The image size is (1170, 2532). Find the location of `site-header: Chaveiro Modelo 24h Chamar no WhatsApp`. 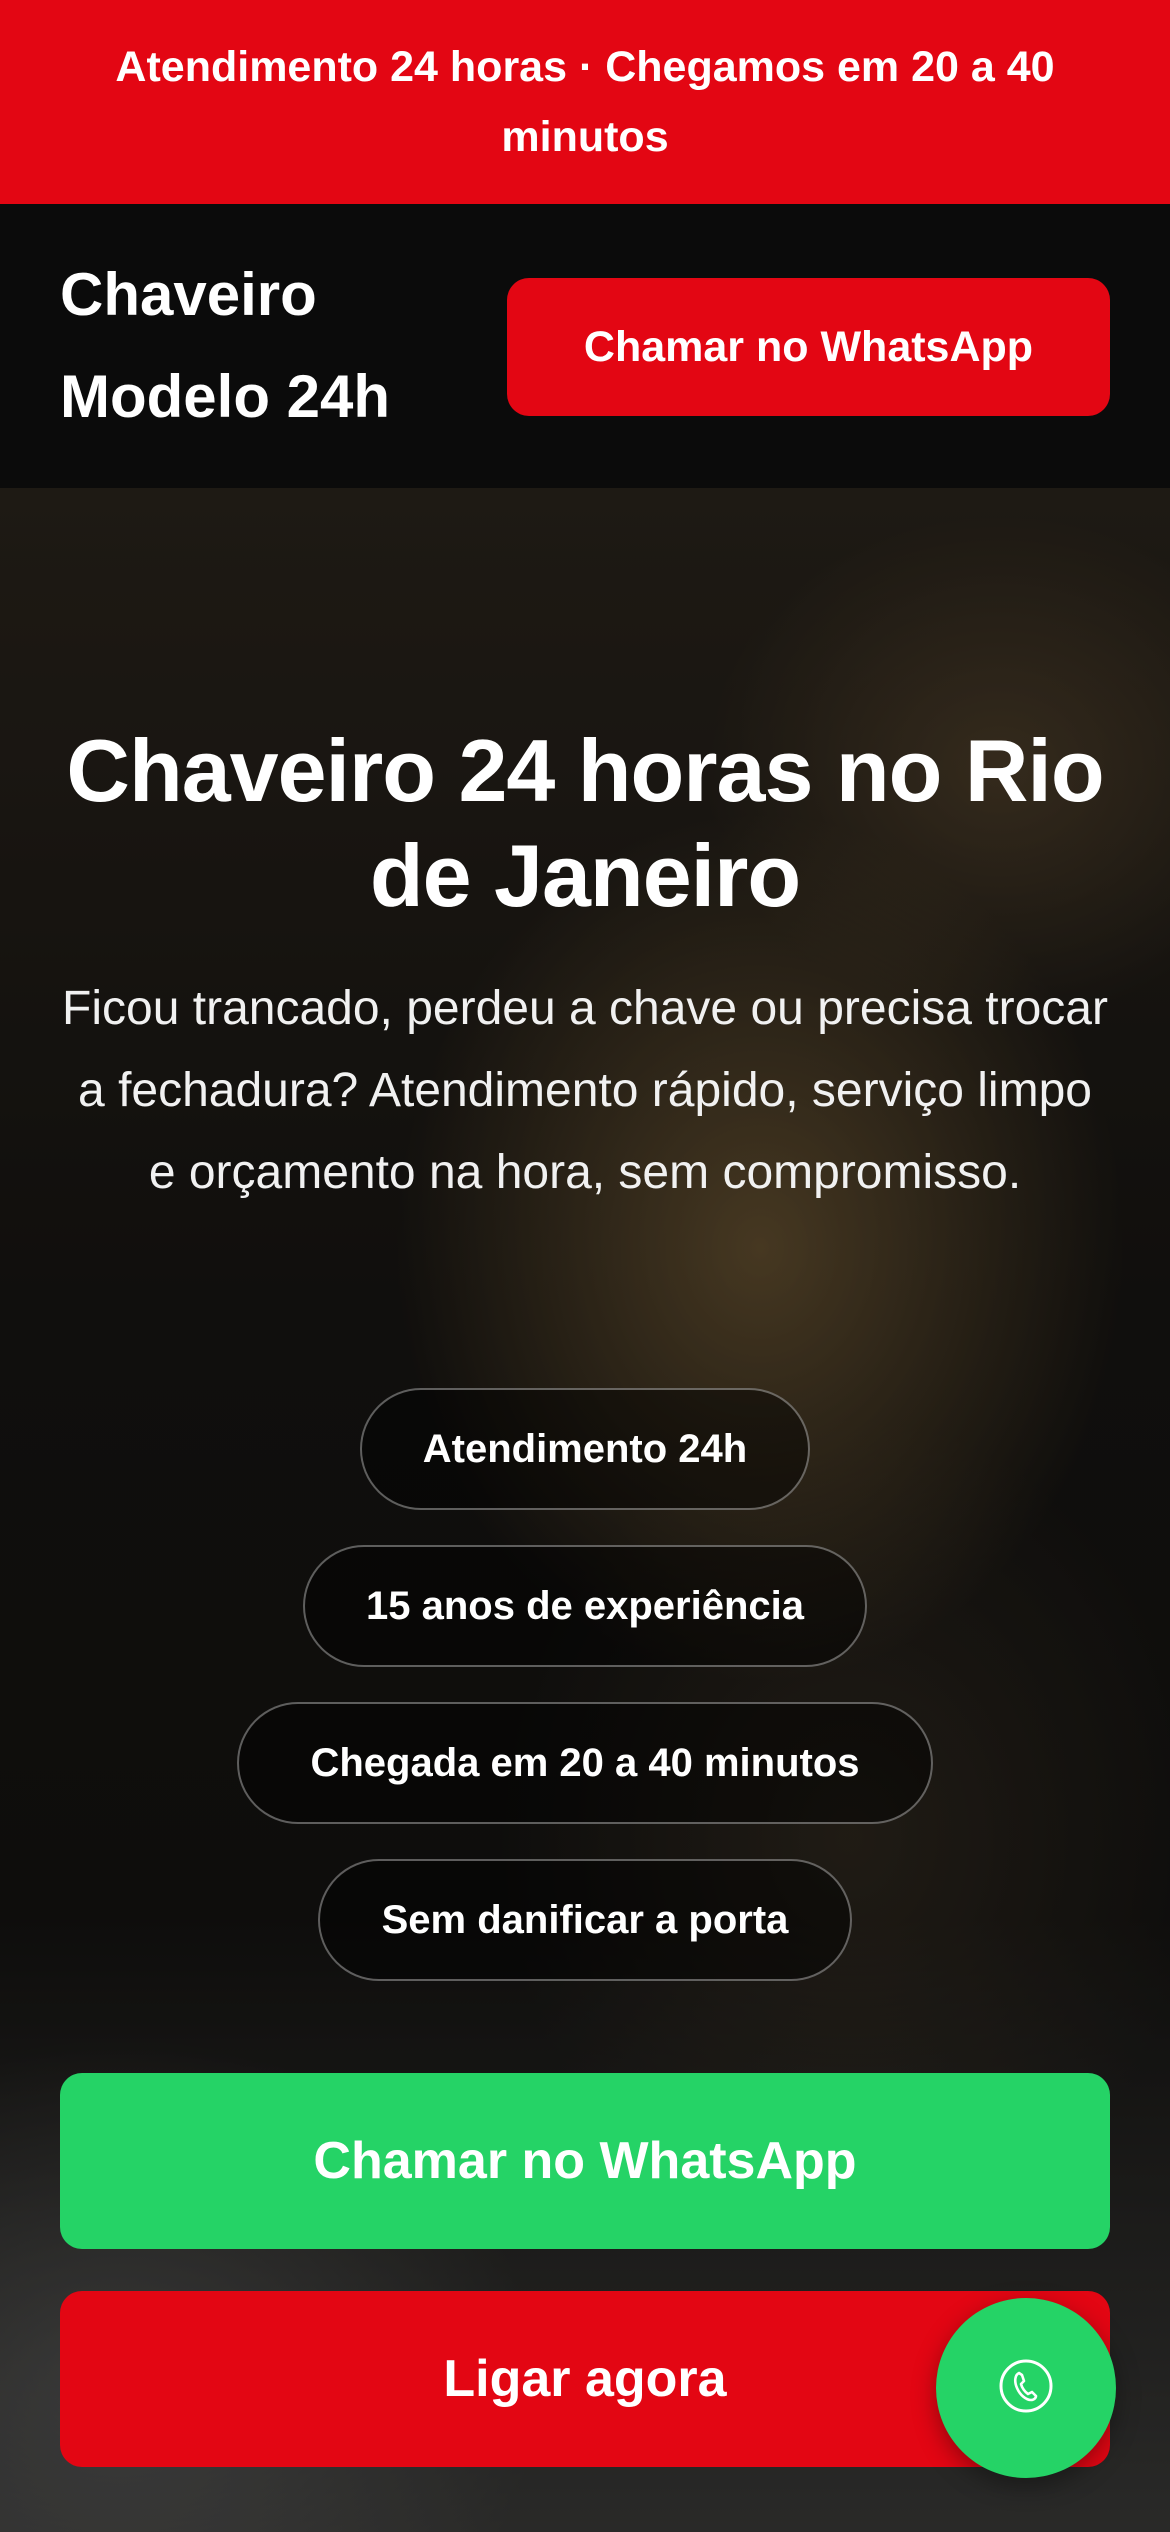

site-header: Chaveiro Modelo 24h Chamar no WhatsApp is located at coordinates (585, 346).